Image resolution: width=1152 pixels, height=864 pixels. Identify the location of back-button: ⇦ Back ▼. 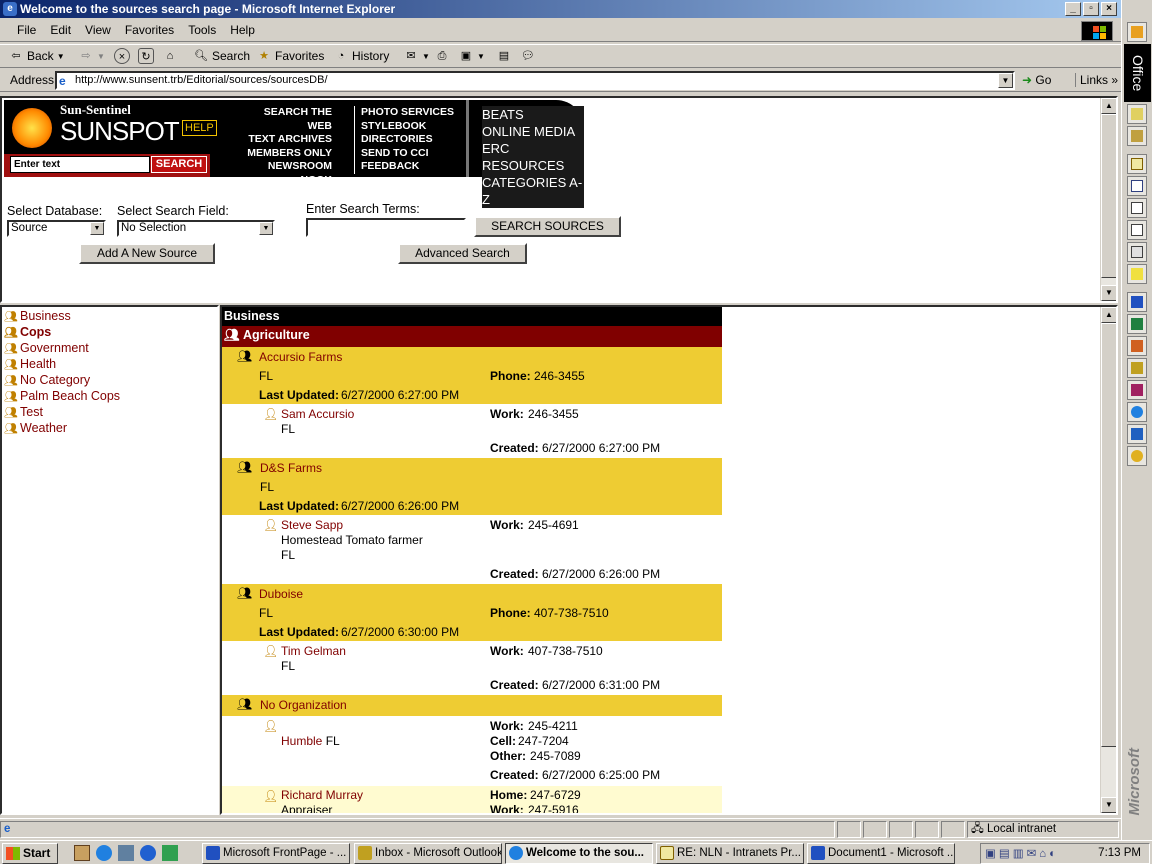
(36, 56).